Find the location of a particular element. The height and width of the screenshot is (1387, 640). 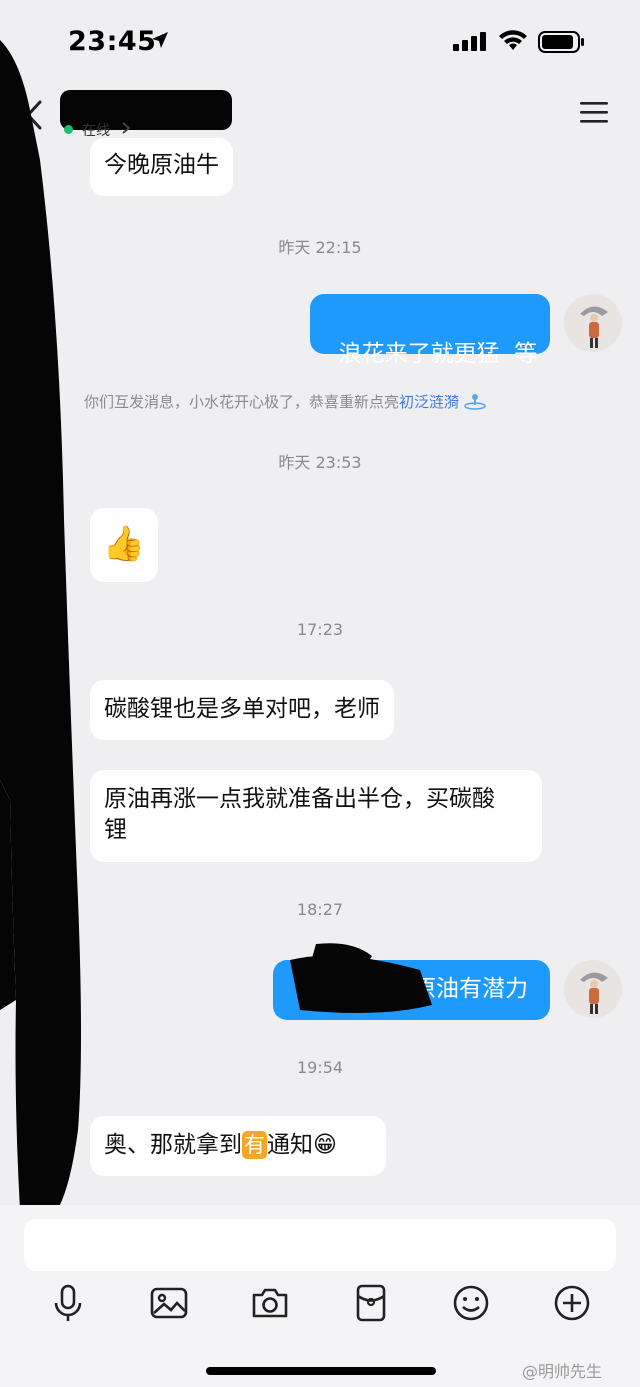

red-packet-icon is located at coordinates (371, 1303).